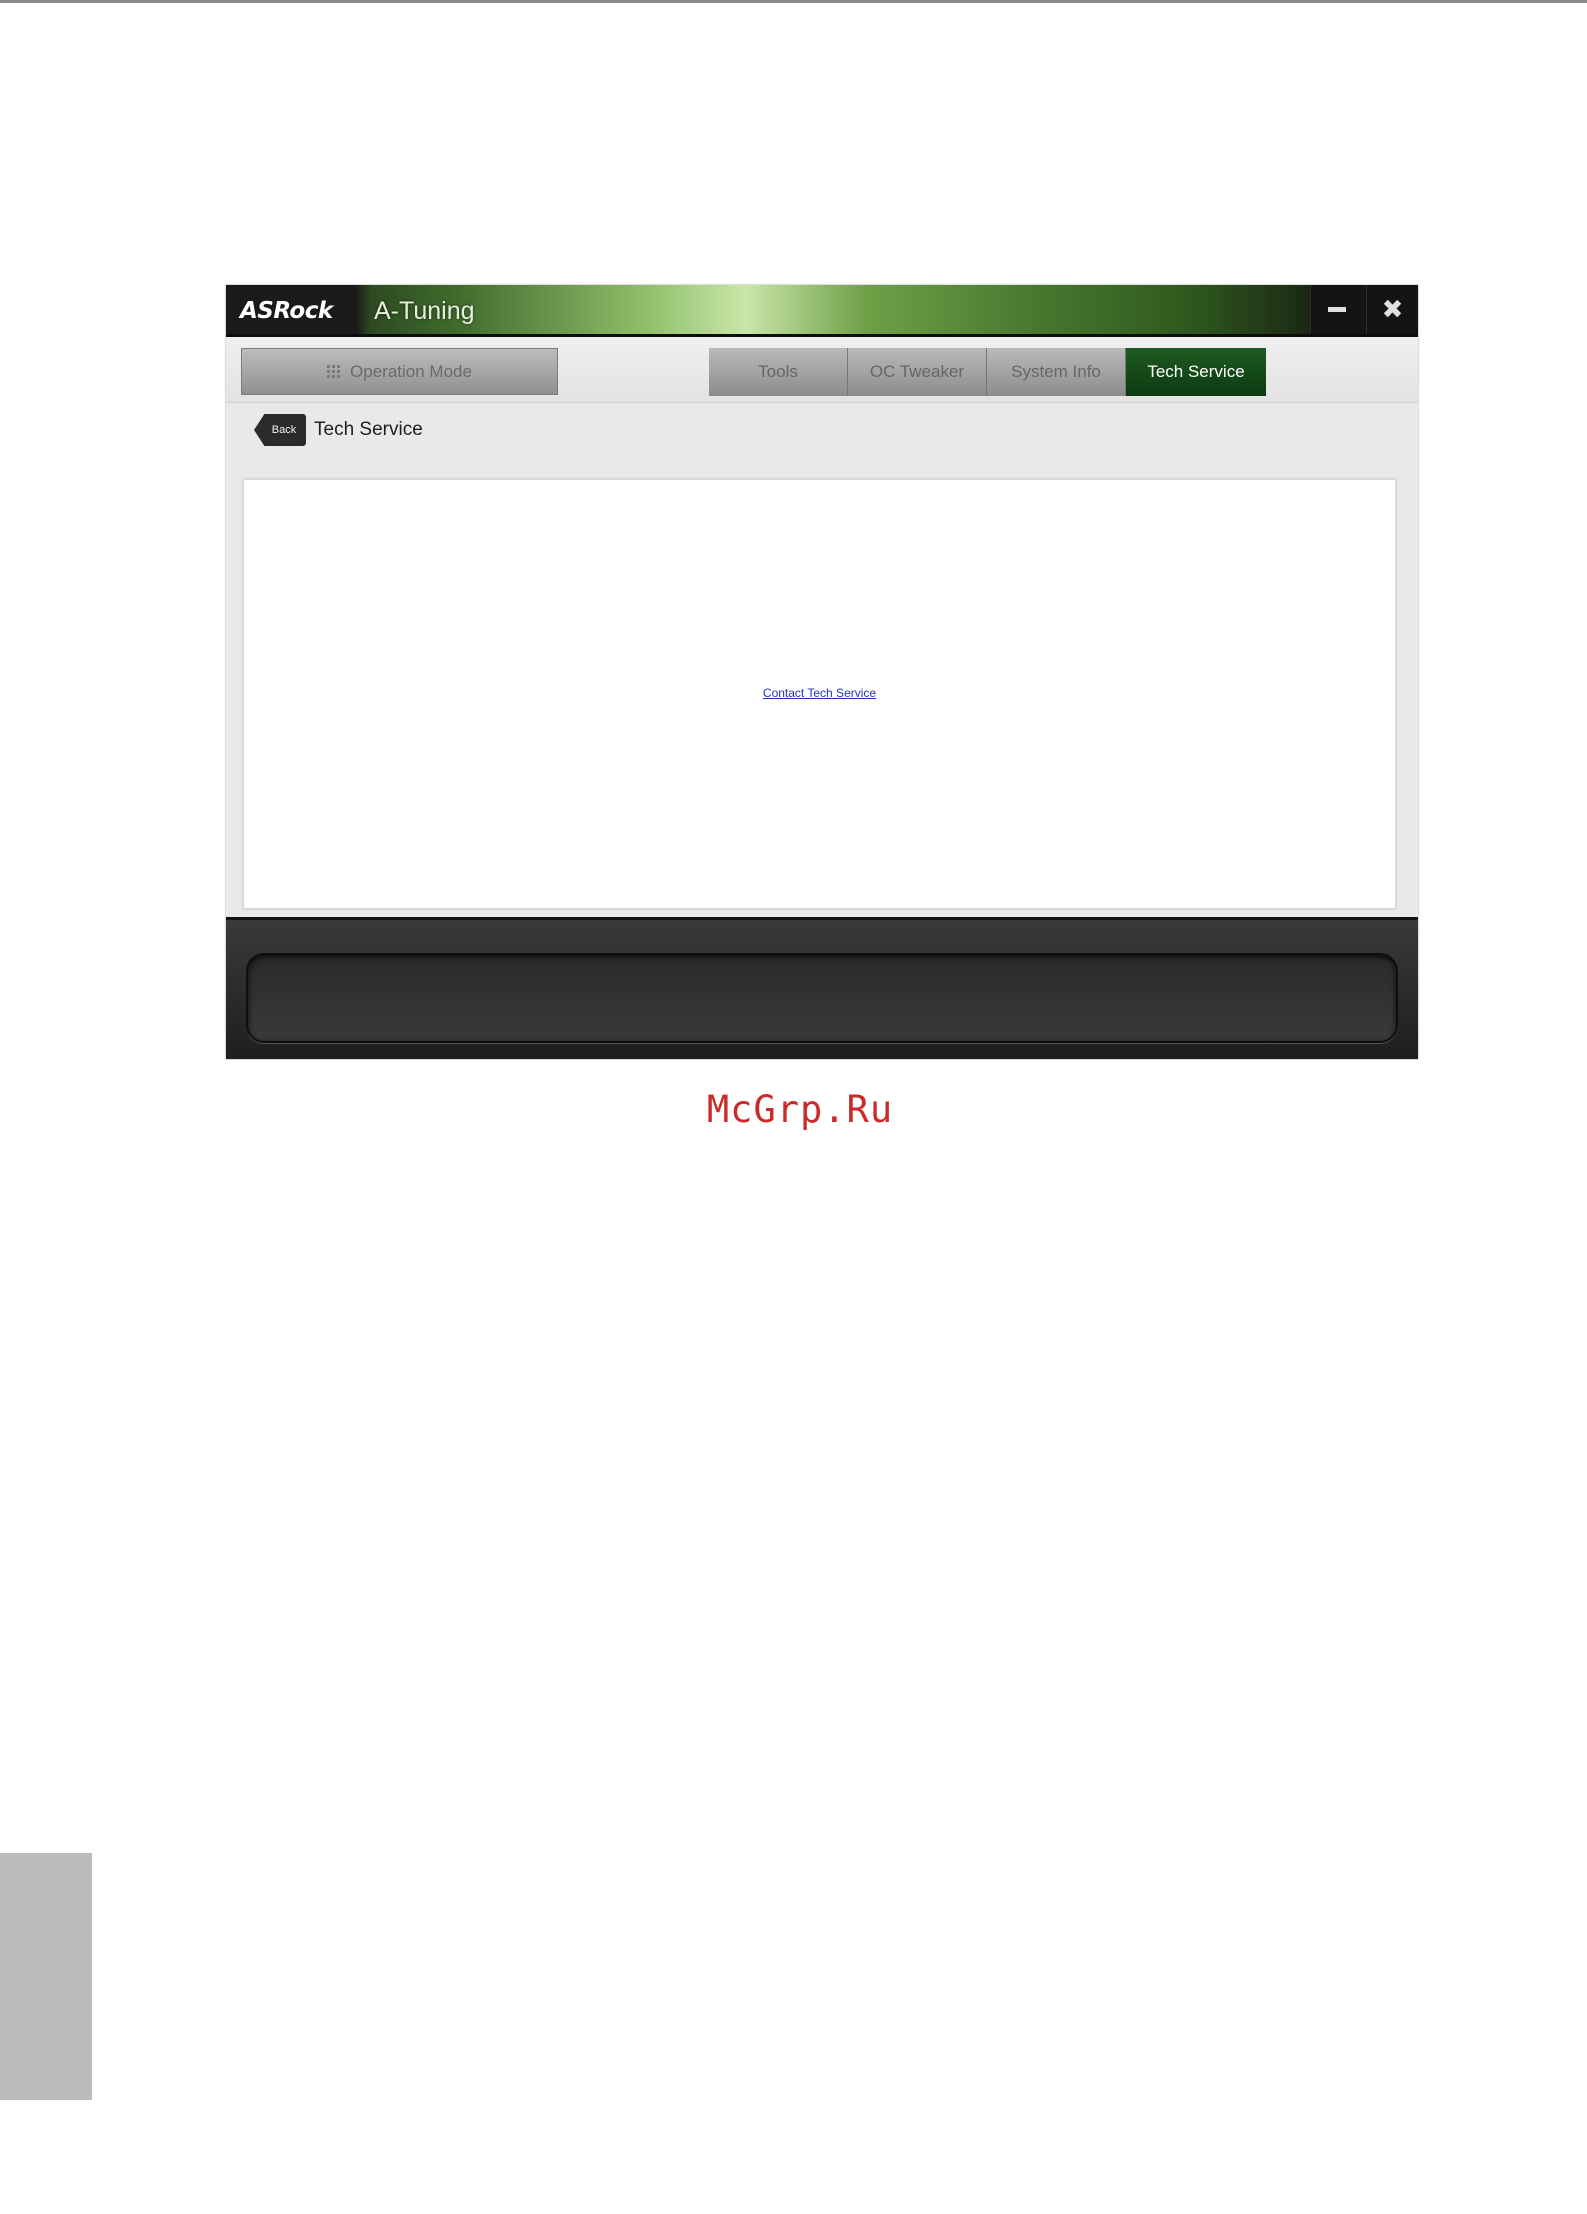  I want to click on breadcrumb: Back Tech Service, so click(822, 432).